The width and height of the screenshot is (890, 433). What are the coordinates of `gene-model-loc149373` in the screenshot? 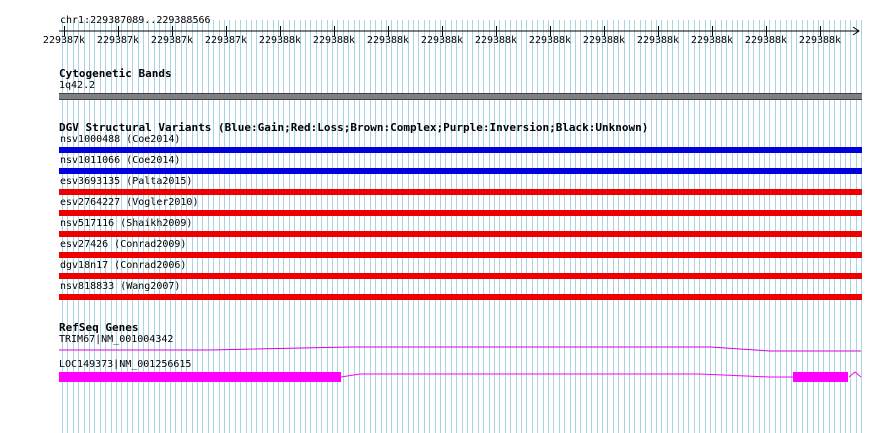 It's located at (460, 376).